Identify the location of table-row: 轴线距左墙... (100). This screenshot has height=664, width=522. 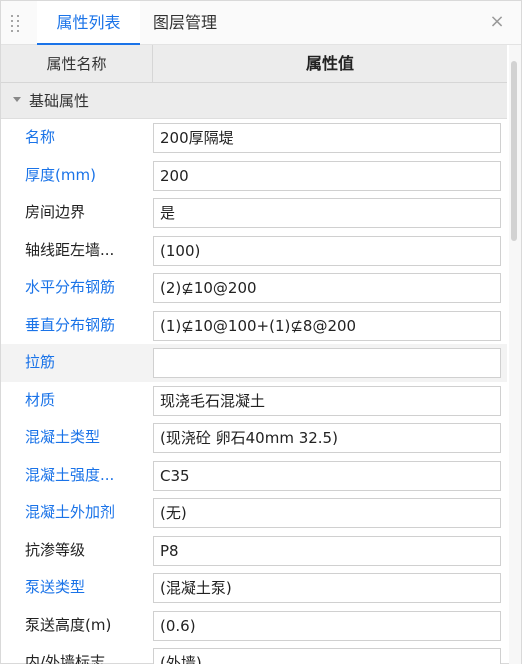
(254, 251).